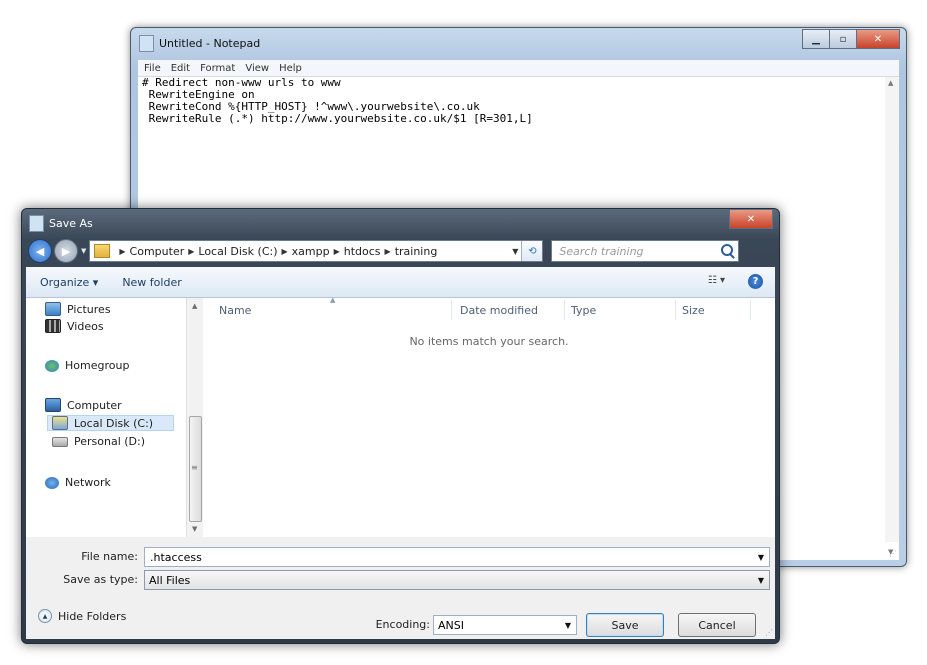  Describe the element at coordinates (53, 309) in the screenshot. I see `pictures-icon` at that location.